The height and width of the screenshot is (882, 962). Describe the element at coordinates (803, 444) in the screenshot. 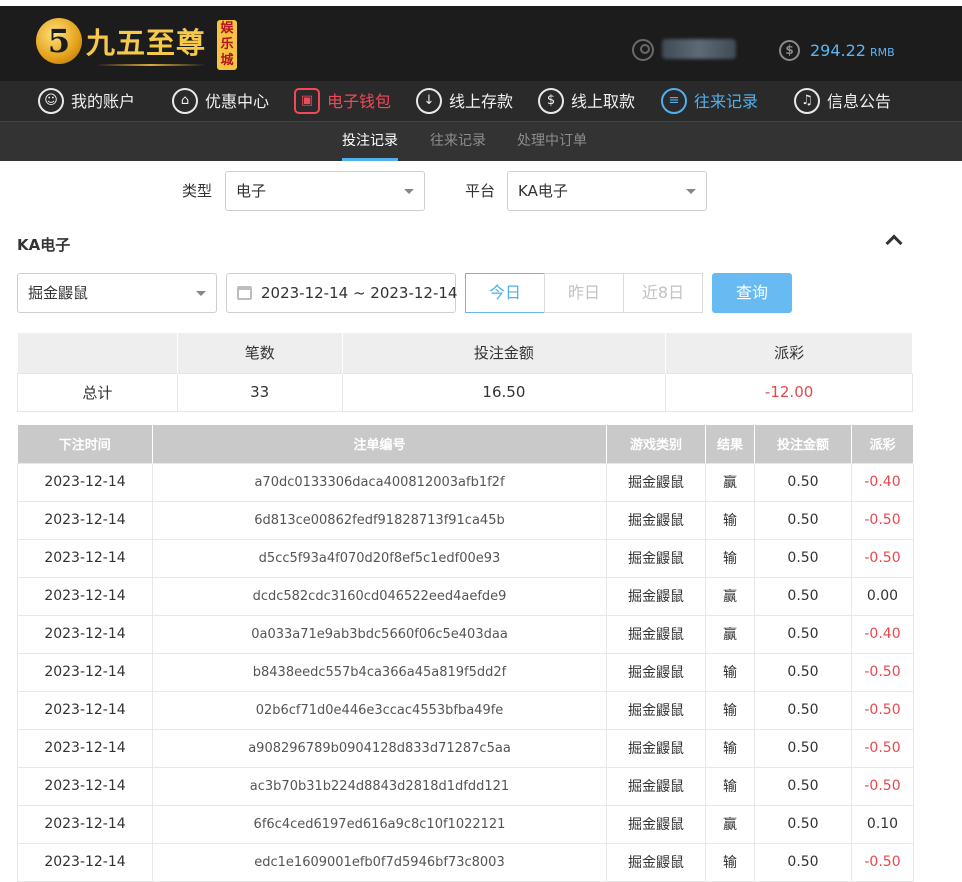

I see `col-bet-amount: 投注金额` at that location.